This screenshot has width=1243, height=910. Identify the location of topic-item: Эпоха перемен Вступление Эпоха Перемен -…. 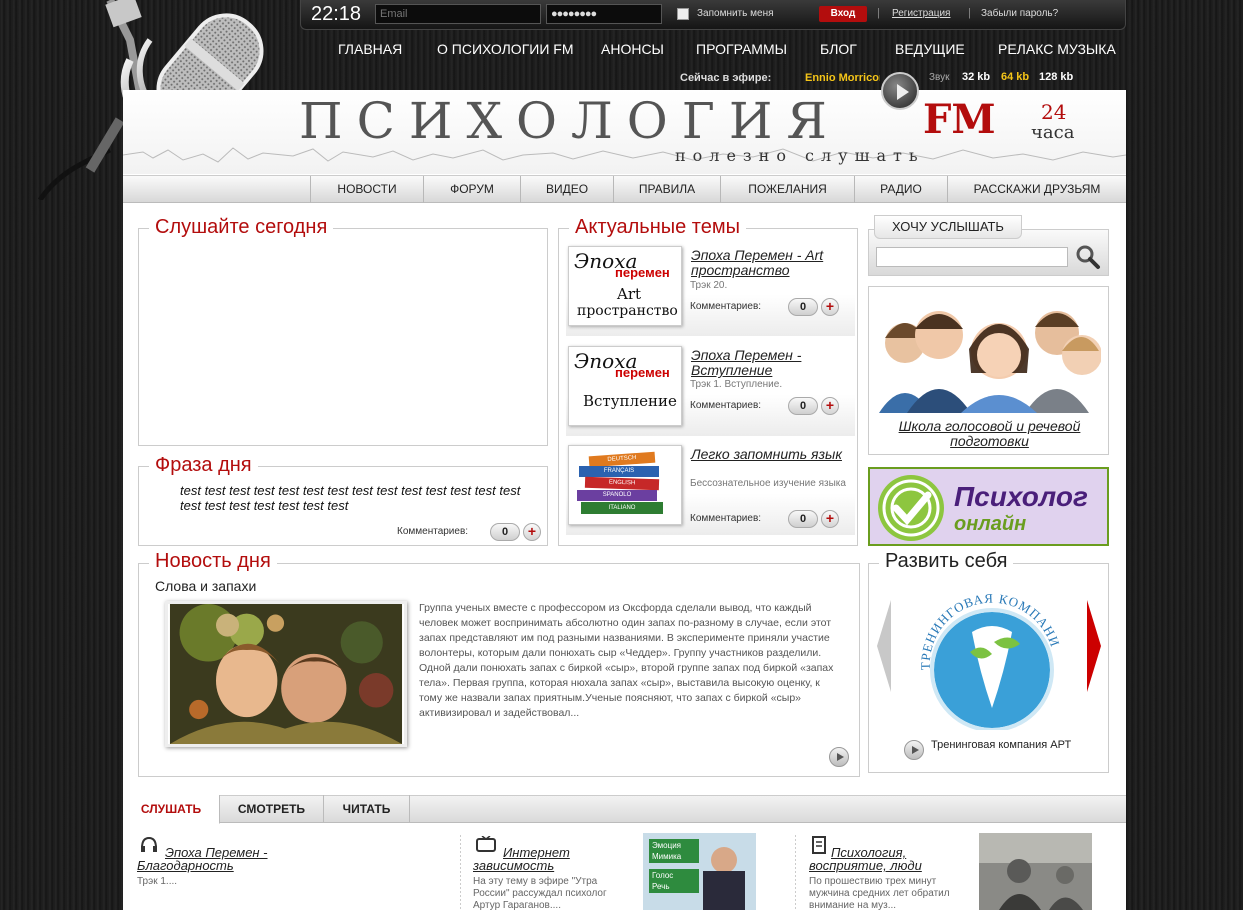
(710, 390).